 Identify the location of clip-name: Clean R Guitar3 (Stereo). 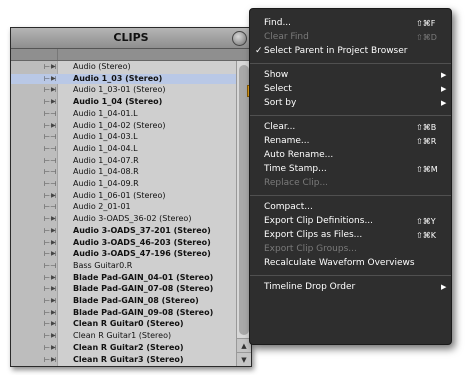
(128, 359).